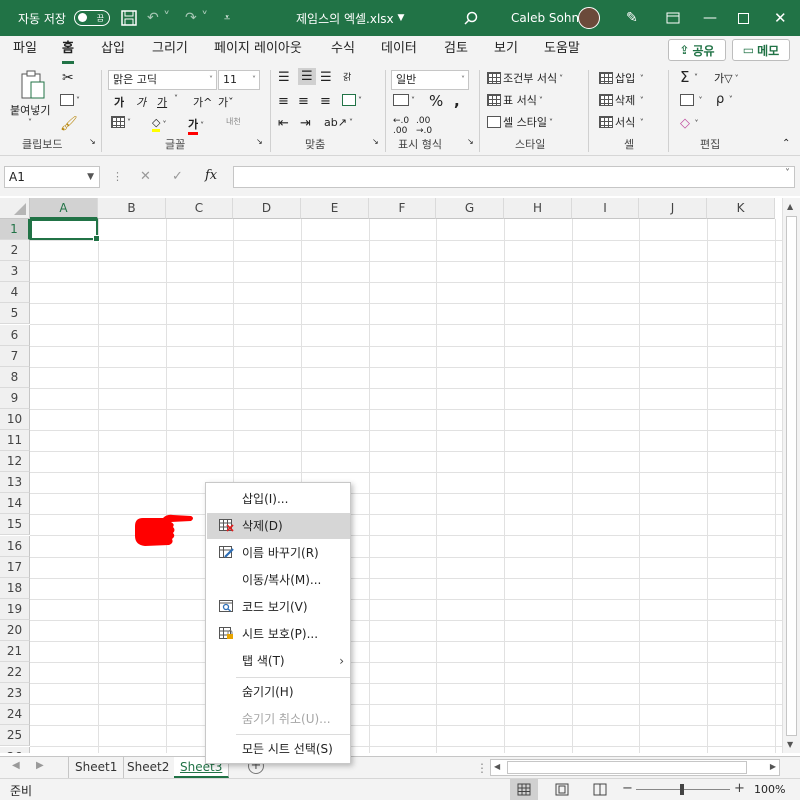  Describe the element at coordinates (525, 78) in the screenshot. I see `conditional-format-button: 조건부 서식 ˅` at that location.